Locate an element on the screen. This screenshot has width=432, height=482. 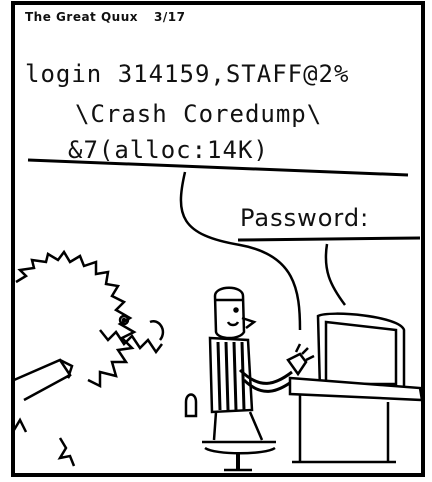
comic-caption: The Great Quux 3/17 is located at coordinates (105, 17).